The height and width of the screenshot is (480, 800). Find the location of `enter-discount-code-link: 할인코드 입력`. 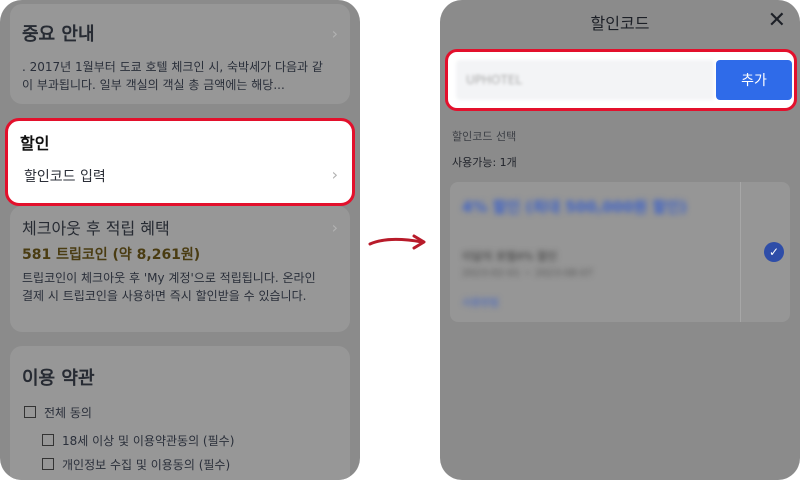

enter-discount-code-link: 할인코드 입력 is located at coordinates (65, 176).